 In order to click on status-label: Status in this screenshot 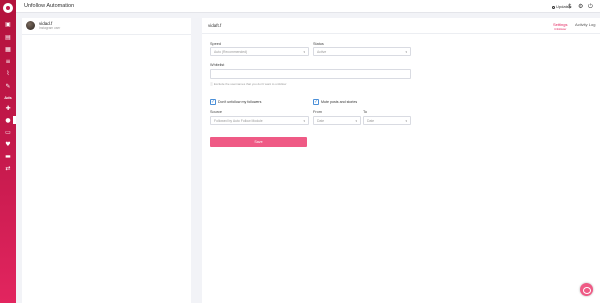, I will do `click(318, 44)`.